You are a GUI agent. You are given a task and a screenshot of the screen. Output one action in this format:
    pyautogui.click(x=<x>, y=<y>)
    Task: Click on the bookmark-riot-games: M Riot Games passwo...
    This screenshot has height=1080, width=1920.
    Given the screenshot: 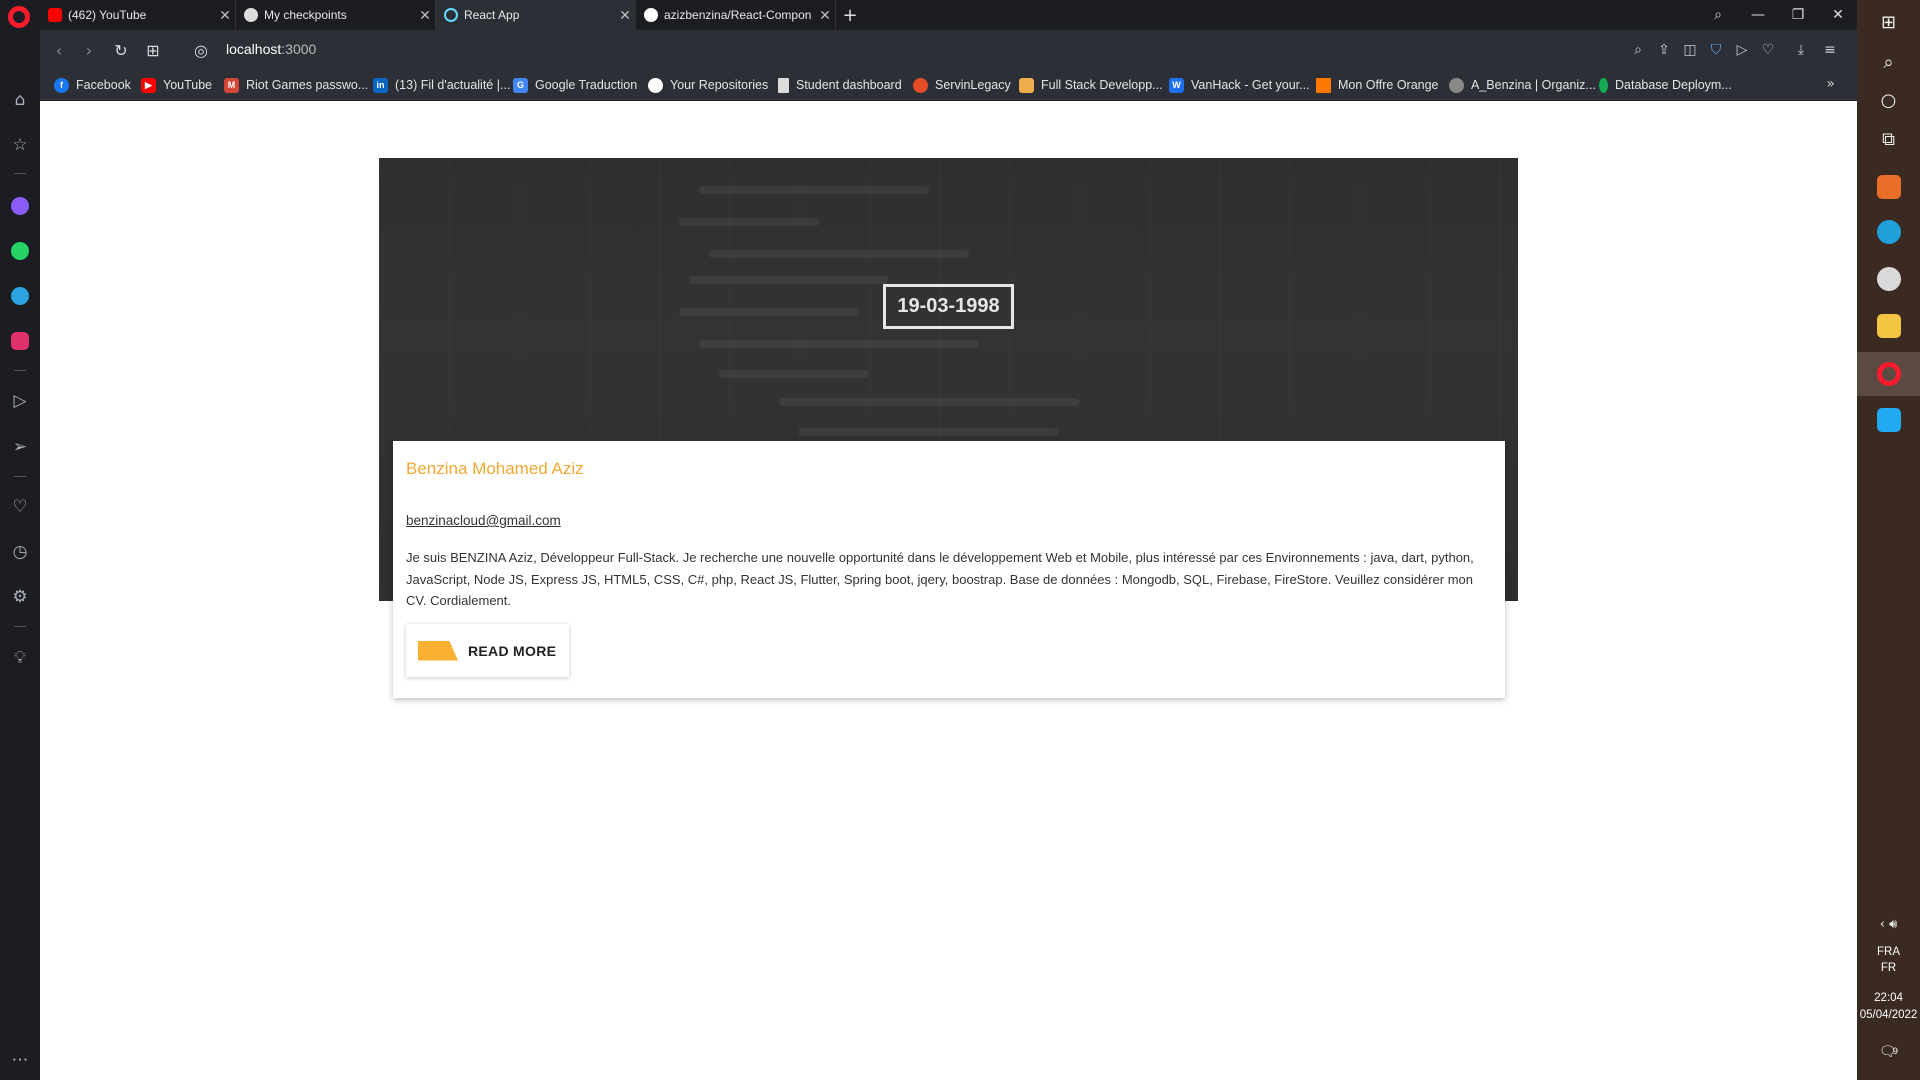 What is the action you would take?
    pyautogui.click(x=296, y=85)
    